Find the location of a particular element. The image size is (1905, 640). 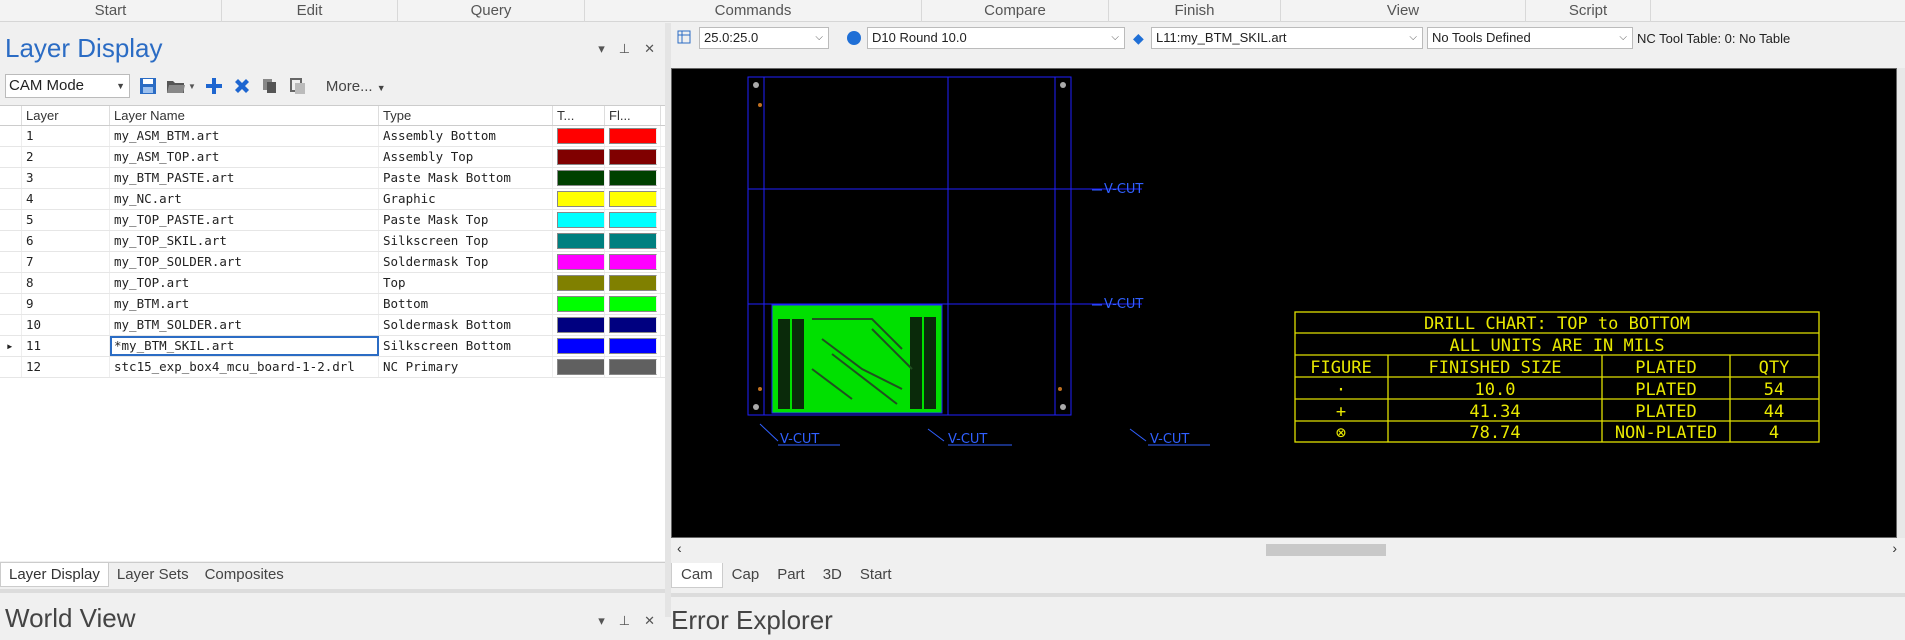

menu-finish: Finish is located at coordinates (1195, 11).